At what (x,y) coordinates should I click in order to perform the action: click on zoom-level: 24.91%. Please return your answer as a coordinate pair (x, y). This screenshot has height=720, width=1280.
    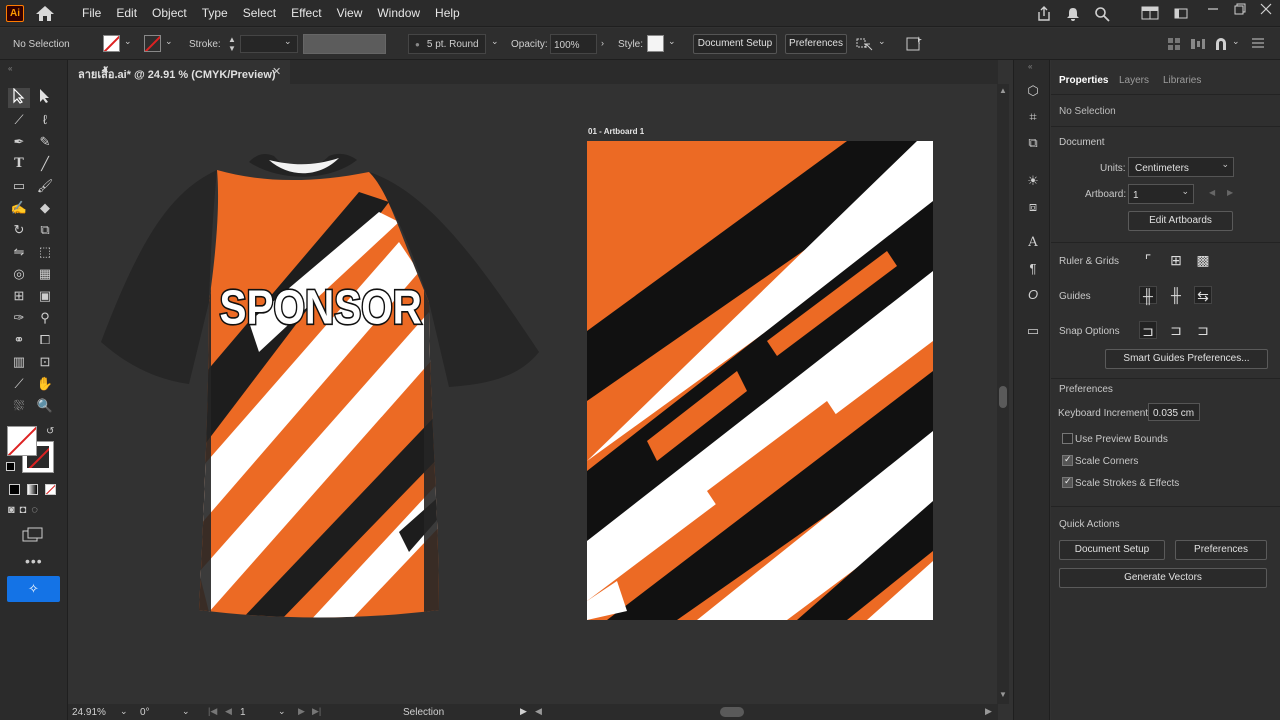
    Looking at the image, I should click on (89, 712).